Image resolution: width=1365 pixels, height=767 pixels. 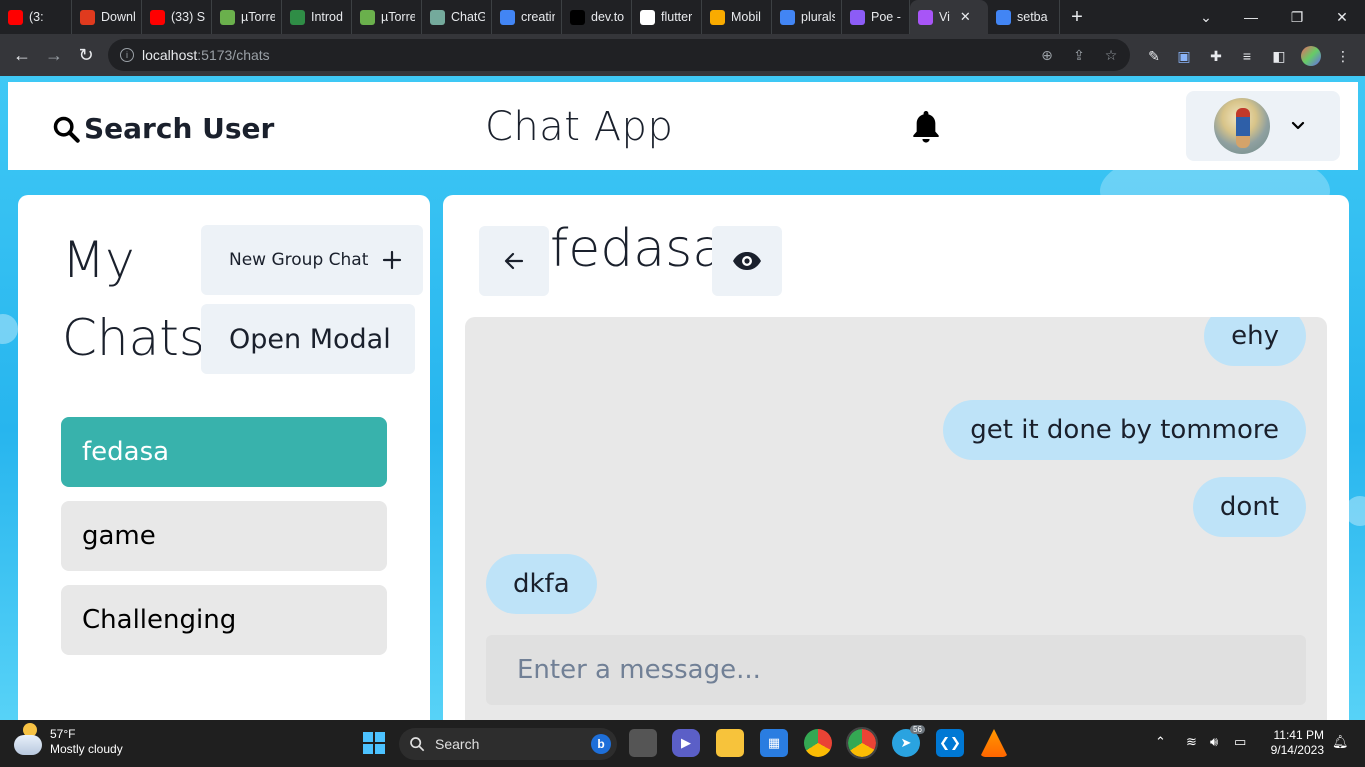 What do you see at coordinates (1311, 56) in the screenshot?
I see `profile-avatar-icon` at bounding box center [1311, 56].